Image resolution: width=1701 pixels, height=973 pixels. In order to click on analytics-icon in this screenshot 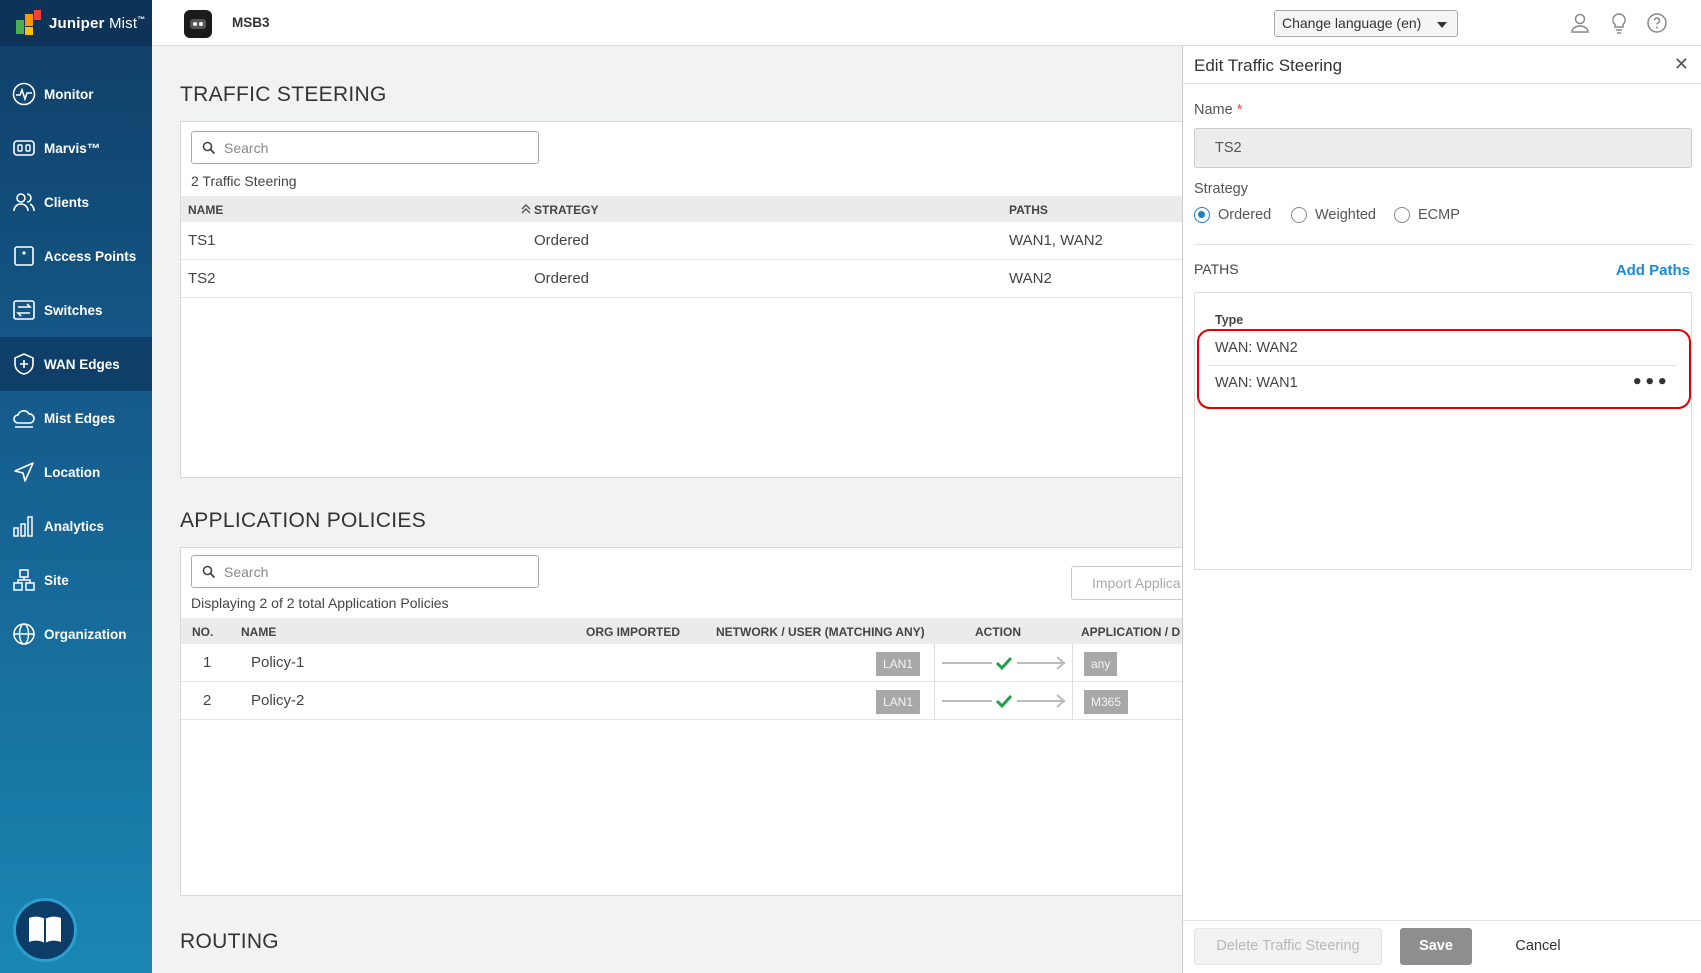, I will do `click(23, 526)`.